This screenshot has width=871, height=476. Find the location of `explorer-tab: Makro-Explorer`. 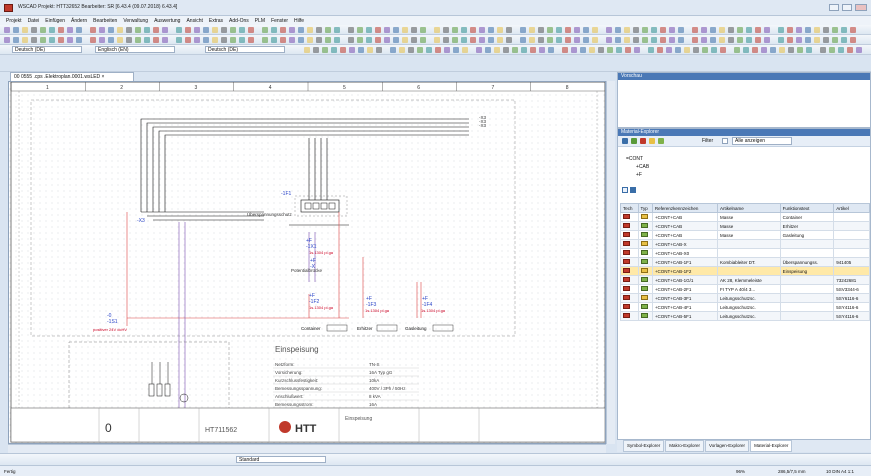

explorer-tab: Makro-Explorer is located at coordinates (685, 446).